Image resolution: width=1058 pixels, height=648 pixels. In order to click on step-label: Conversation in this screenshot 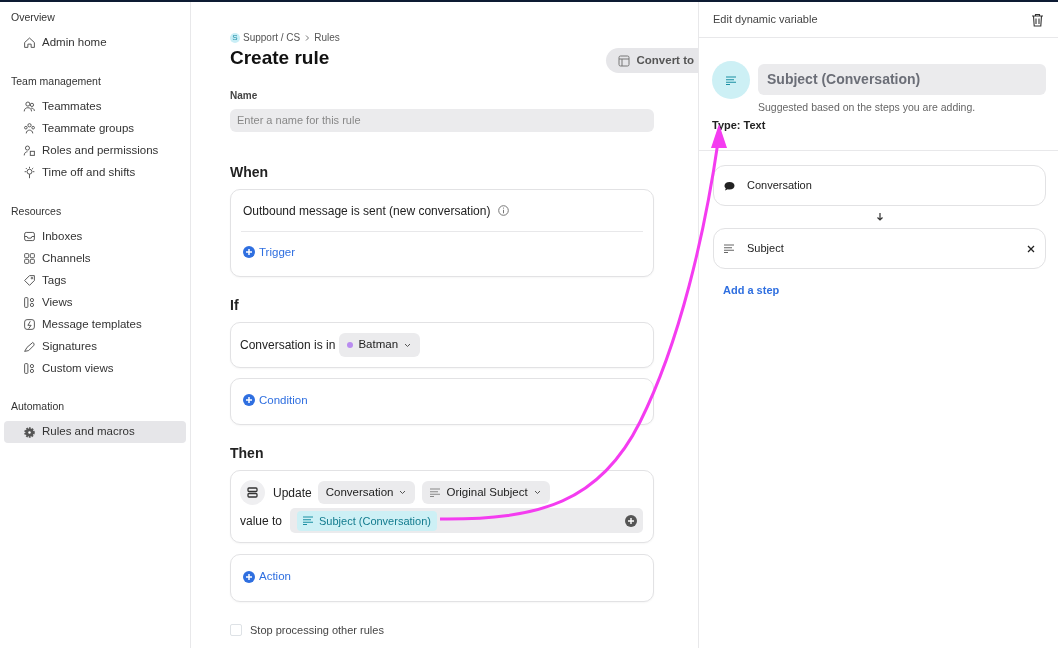, I will do `click(780, 186)`.